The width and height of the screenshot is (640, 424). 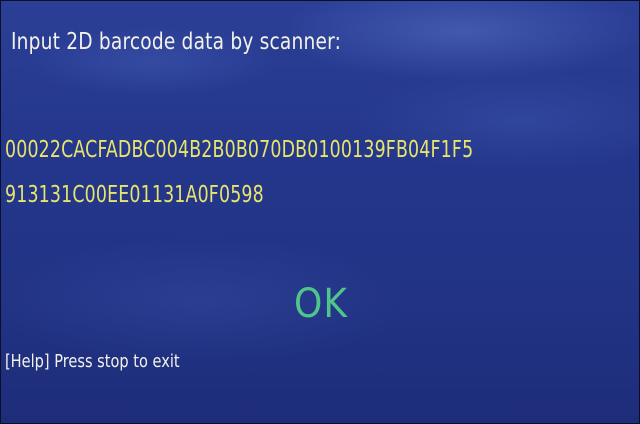 I want to click on help-text: [Help] Press stop to exit, so click(x=92, y=361).